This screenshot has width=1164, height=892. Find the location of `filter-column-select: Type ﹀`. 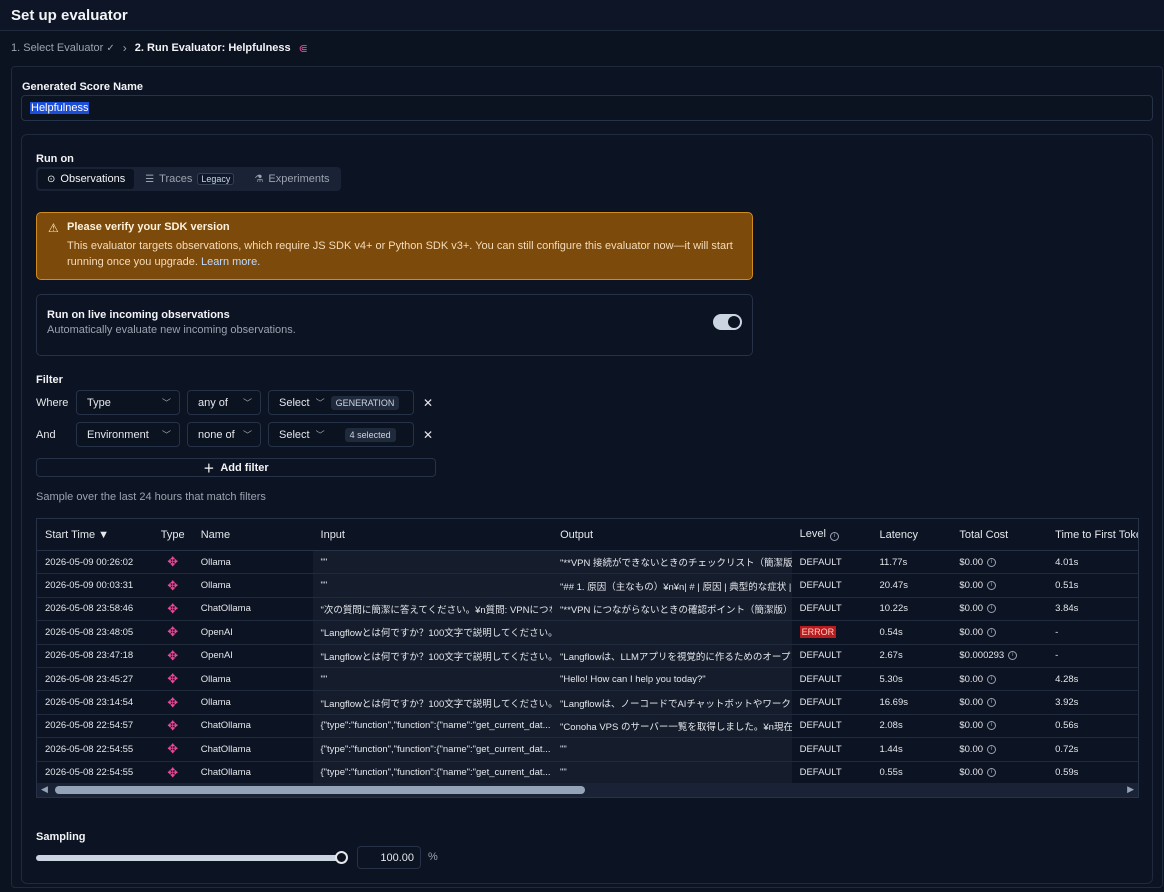

filter-column-select: Type ﹀ is located at coordinates (128, 402).